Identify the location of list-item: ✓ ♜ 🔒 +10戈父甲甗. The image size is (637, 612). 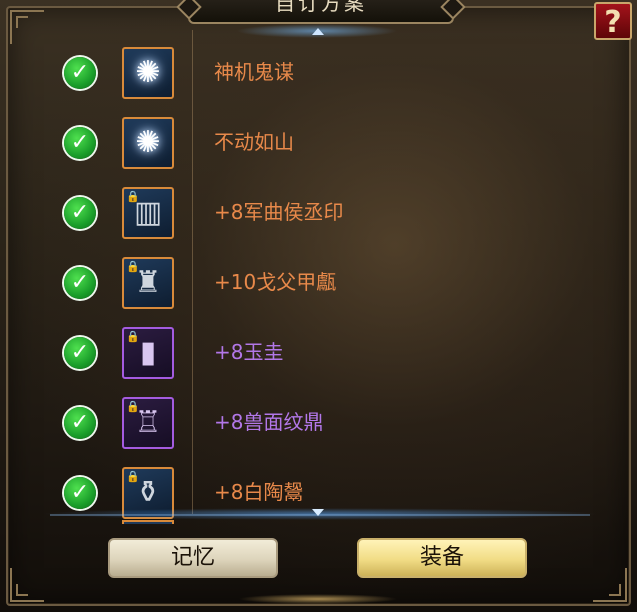
(318, 267).